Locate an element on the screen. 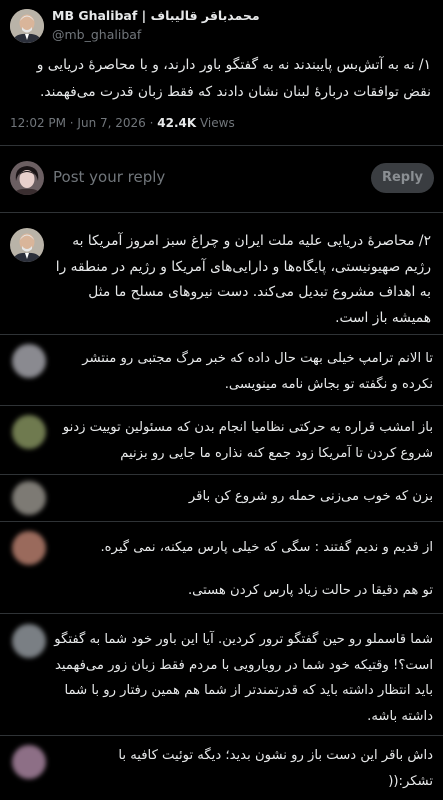 This screenshot has width=443, height=800. composer-avatar is located at coordinates (27, 178).